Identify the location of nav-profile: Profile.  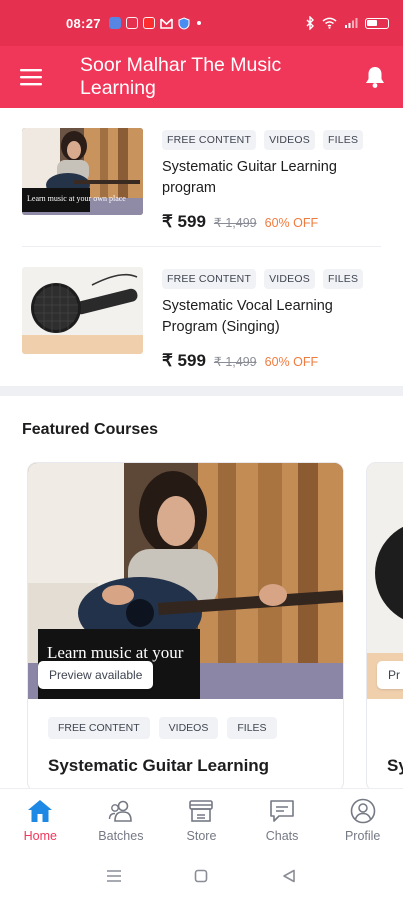
(362, 820).